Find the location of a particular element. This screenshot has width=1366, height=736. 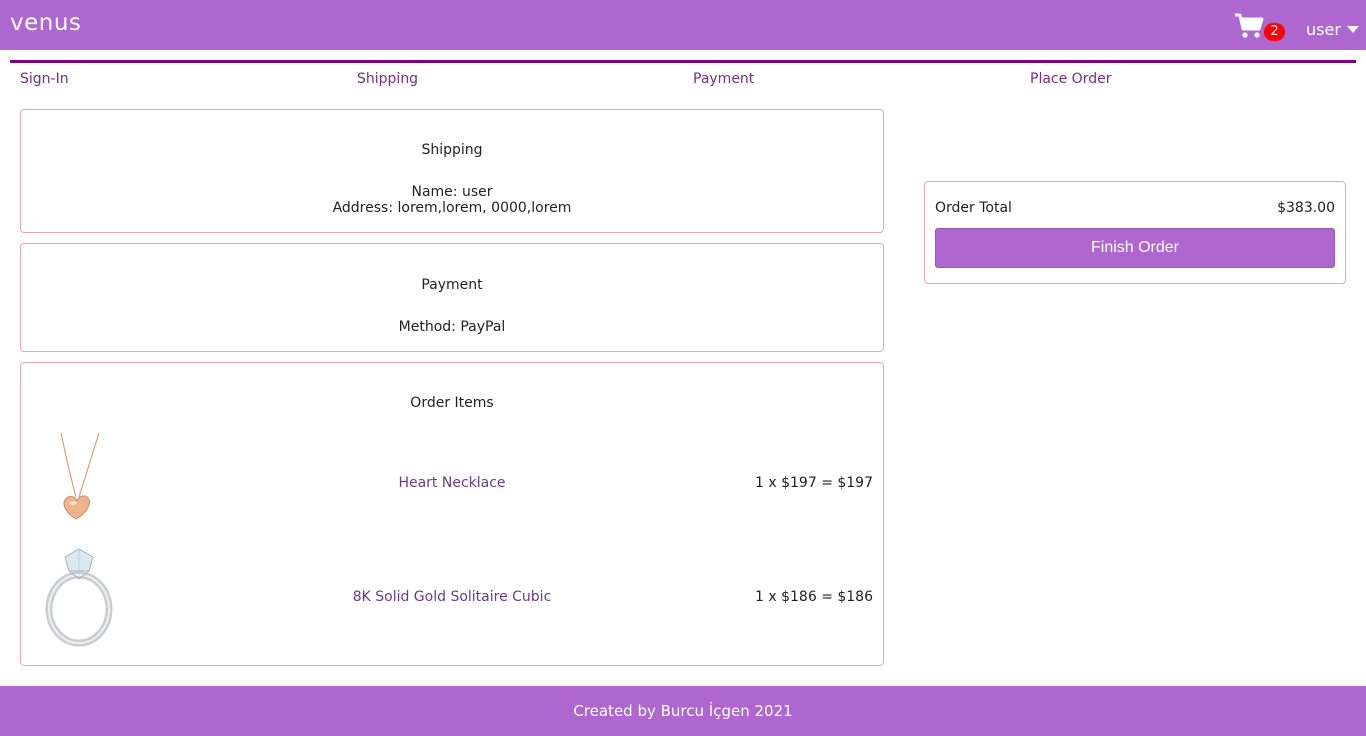

step-place-order: Place Order is located at coordinates (1070, 79).